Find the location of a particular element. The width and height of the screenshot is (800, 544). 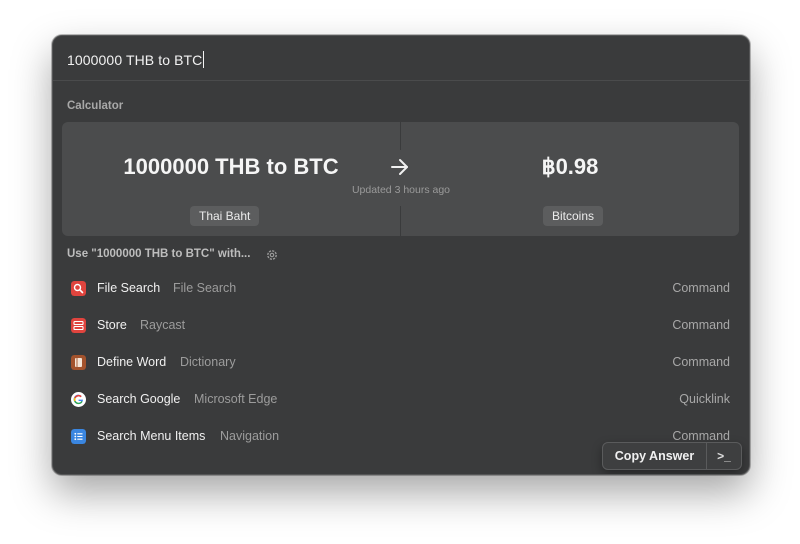

search-query: 1000000 THB to BTC is located at coordinates (134, 60).